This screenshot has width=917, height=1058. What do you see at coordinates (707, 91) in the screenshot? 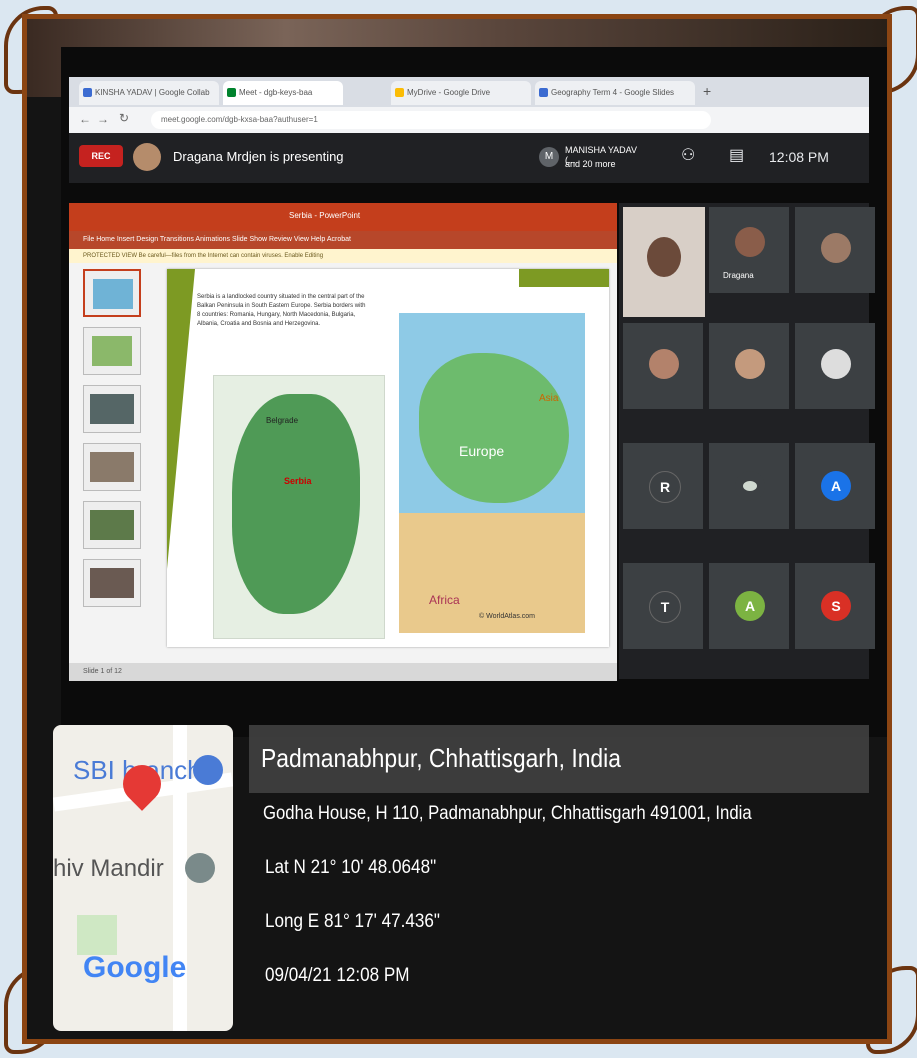
I see `new-tab-icon: +` at bounding box center [707, 91].